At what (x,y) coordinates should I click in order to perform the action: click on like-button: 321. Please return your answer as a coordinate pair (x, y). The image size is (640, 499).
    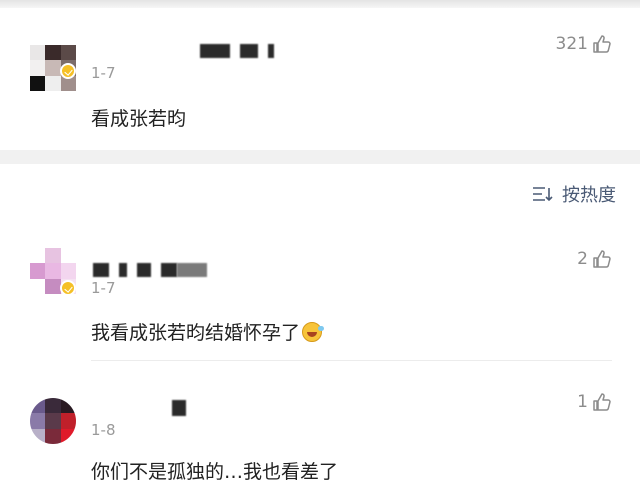
    Looking at the image, I should click on (584, 44).